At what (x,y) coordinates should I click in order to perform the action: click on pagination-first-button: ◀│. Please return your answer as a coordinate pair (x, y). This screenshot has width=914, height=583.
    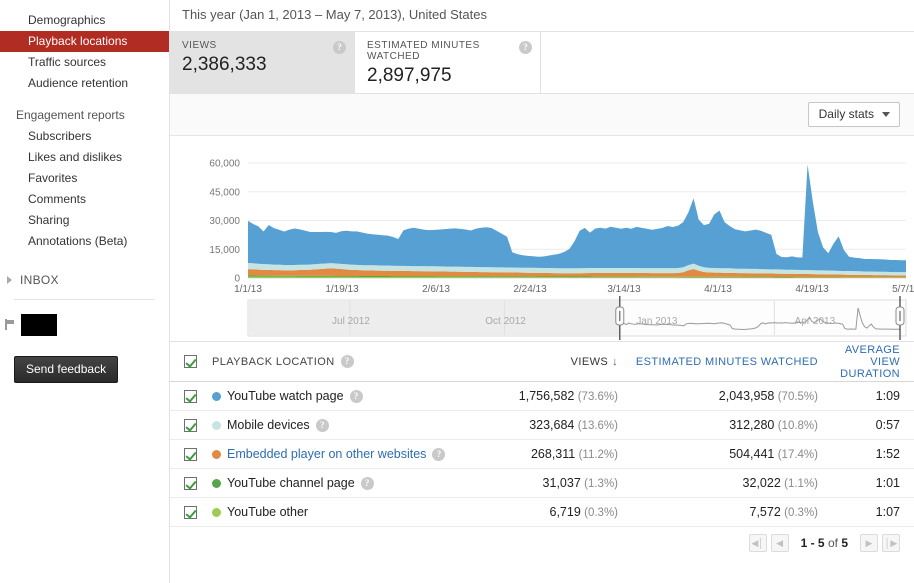
    Looking at the image, I should click on (757, 543).